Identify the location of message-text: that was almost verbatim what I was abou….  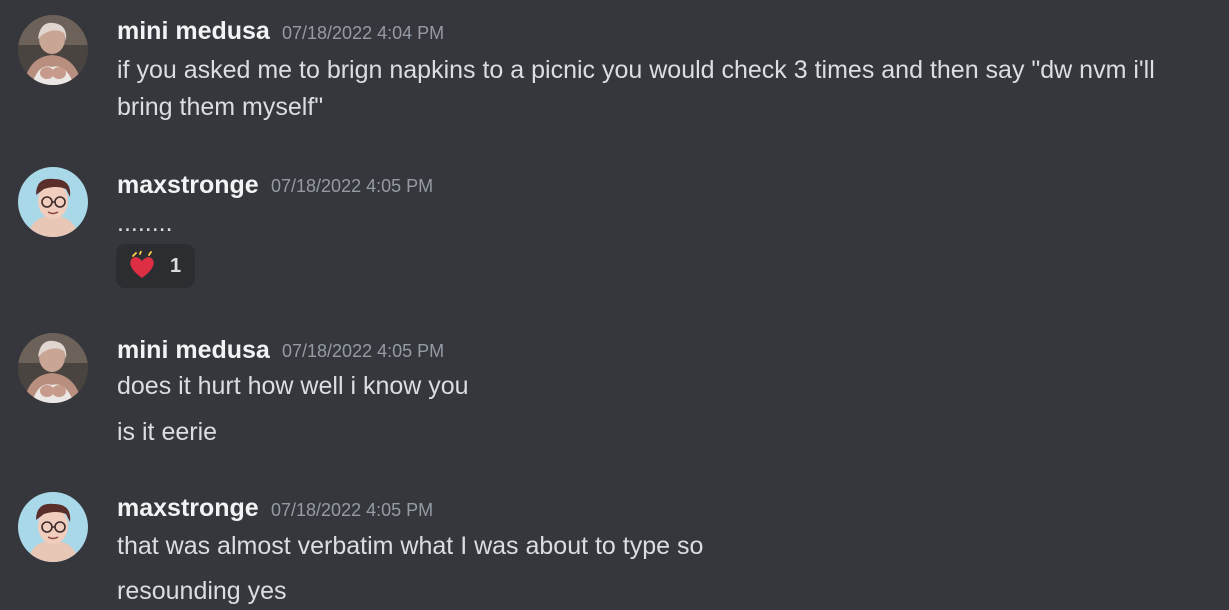
(410, 546).